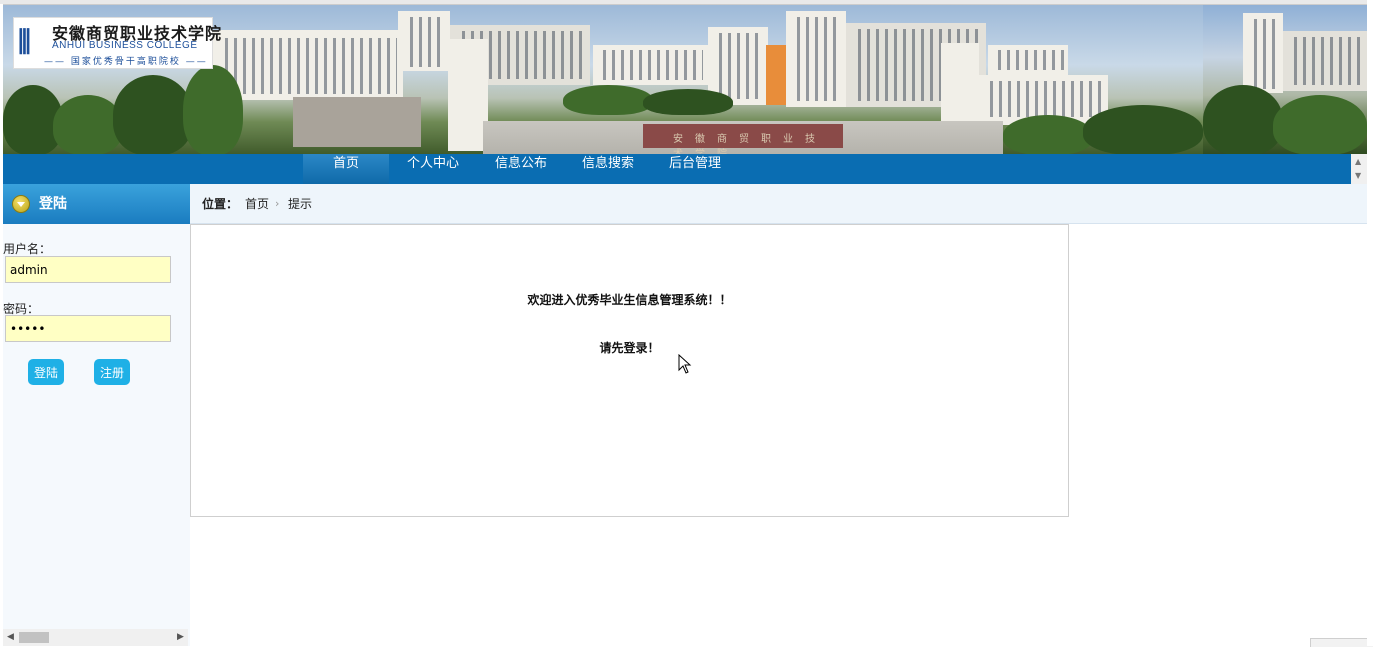 This screenshot has width=1373, height=647. What do you see at coordinates (125, 45) in the screenshot?
I see `logo-name-en: ANHUI BUSINESS COLLEGE` at bounding box center [125, 45].